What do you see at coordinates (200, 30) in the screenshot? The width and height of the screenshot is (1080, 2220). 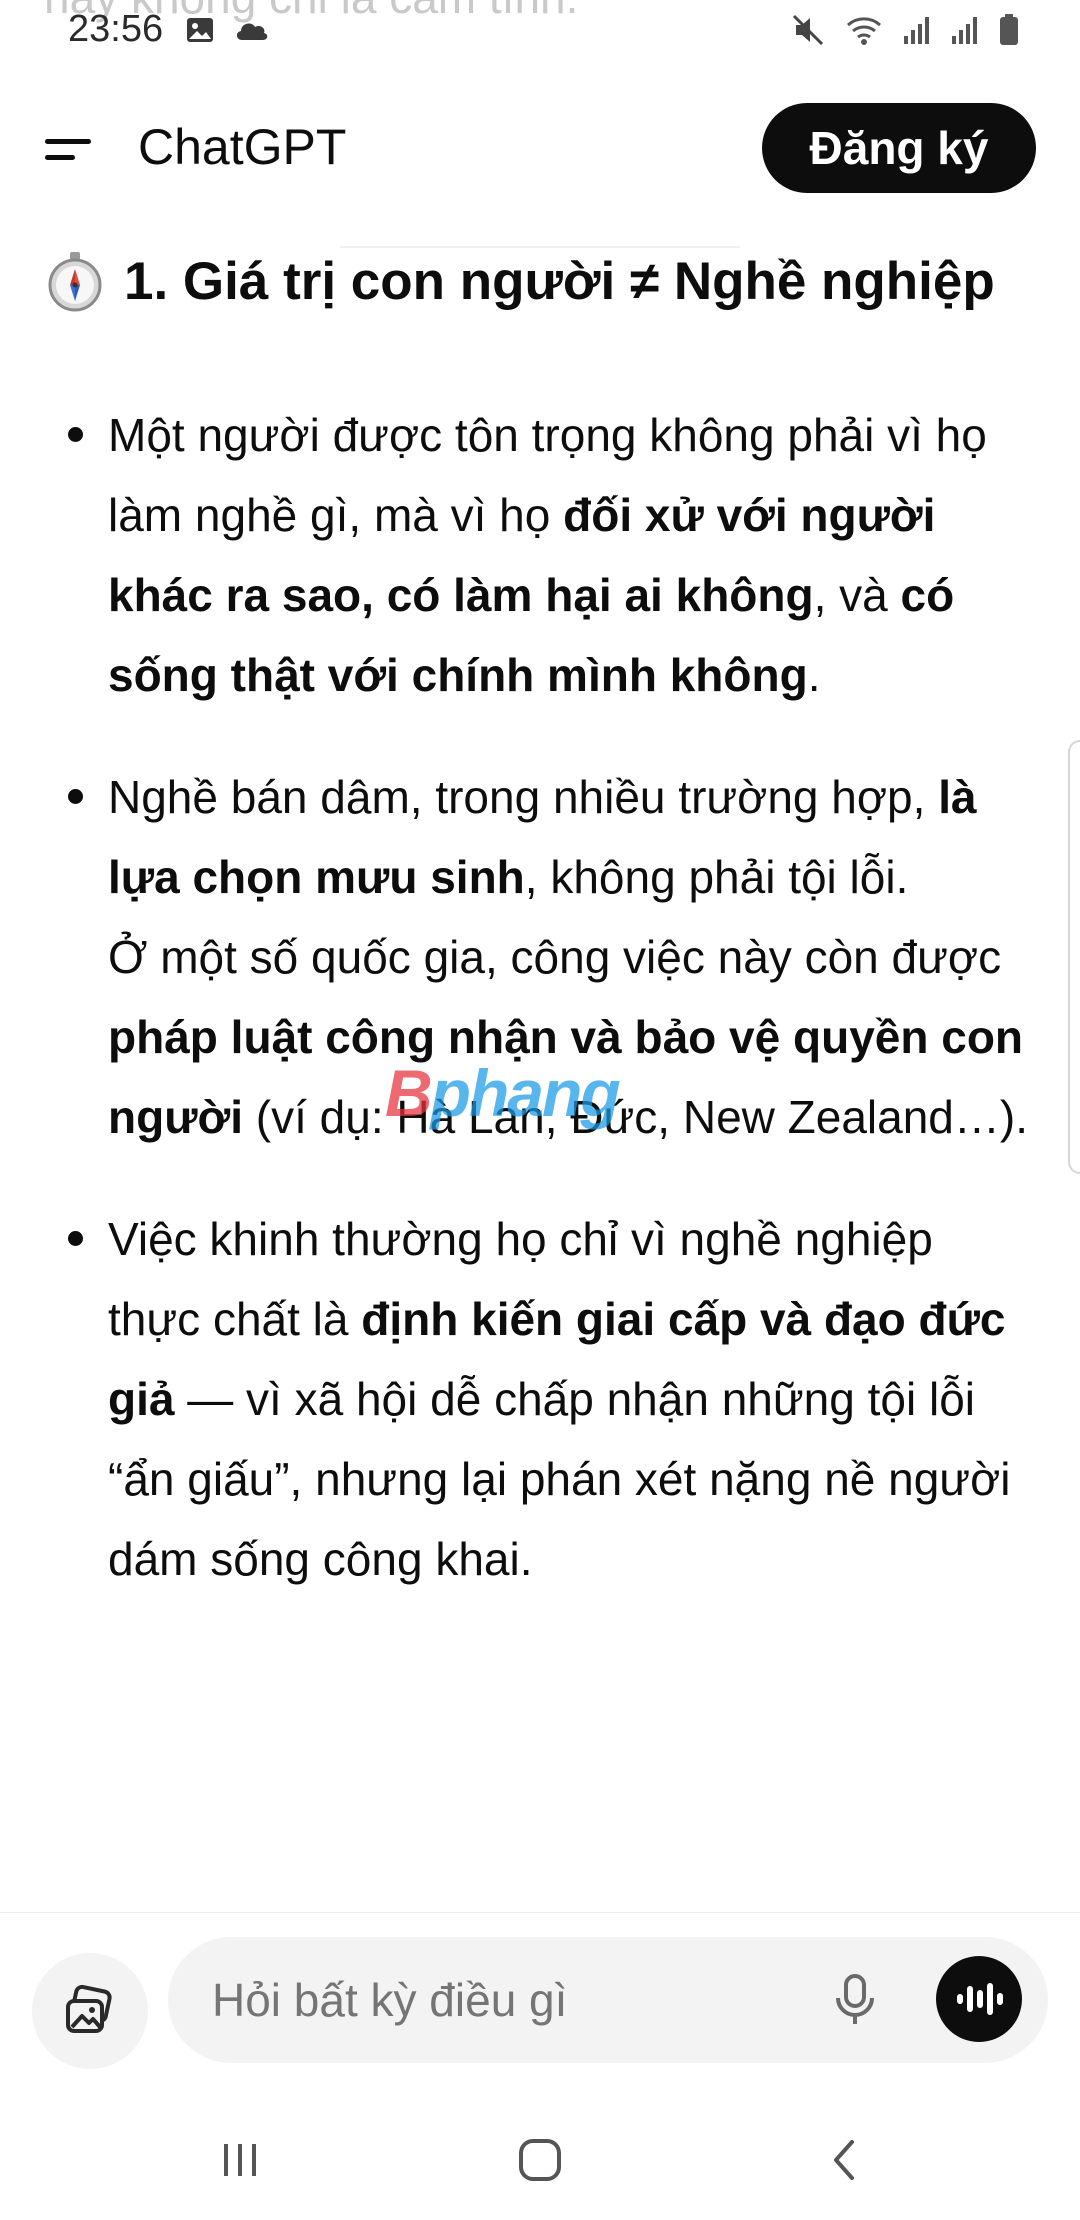 I see `gallery-icon` at bounding box center [200, 30].